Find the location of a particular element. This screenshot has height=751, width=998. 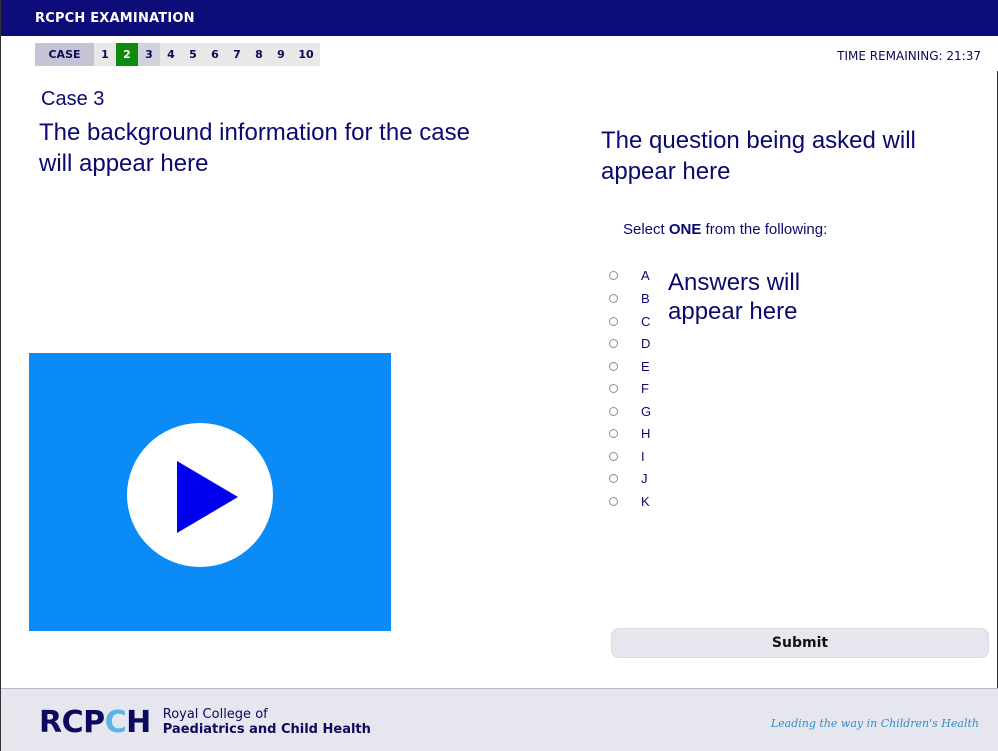

option-j: J is located at coordinates (628, 478).